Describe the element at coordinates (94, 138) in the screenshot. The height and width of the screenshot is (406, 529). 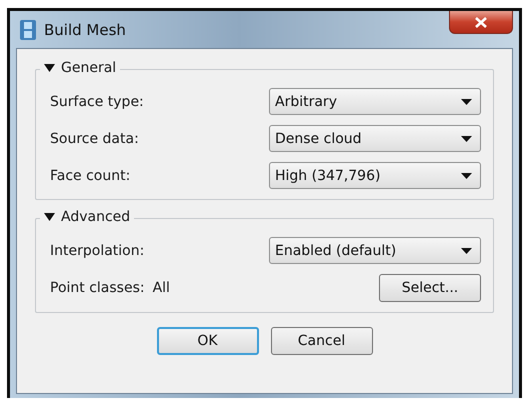
I see `field-label: Source data:` at that location.